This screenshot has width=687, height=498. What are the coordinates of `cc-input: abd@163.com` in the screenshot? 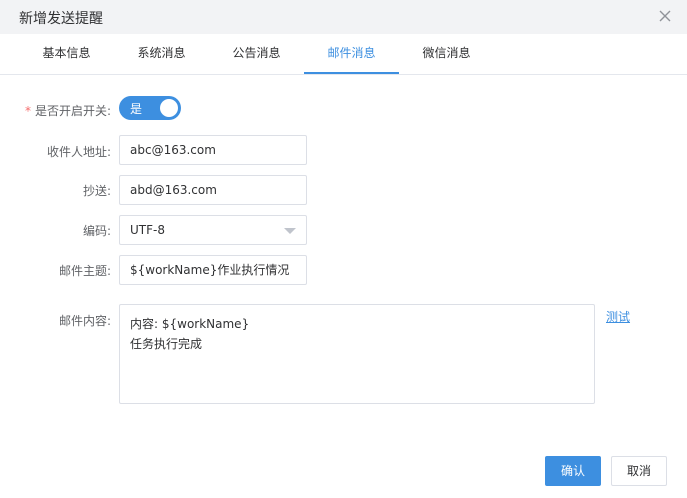 It's located at (213, 190).